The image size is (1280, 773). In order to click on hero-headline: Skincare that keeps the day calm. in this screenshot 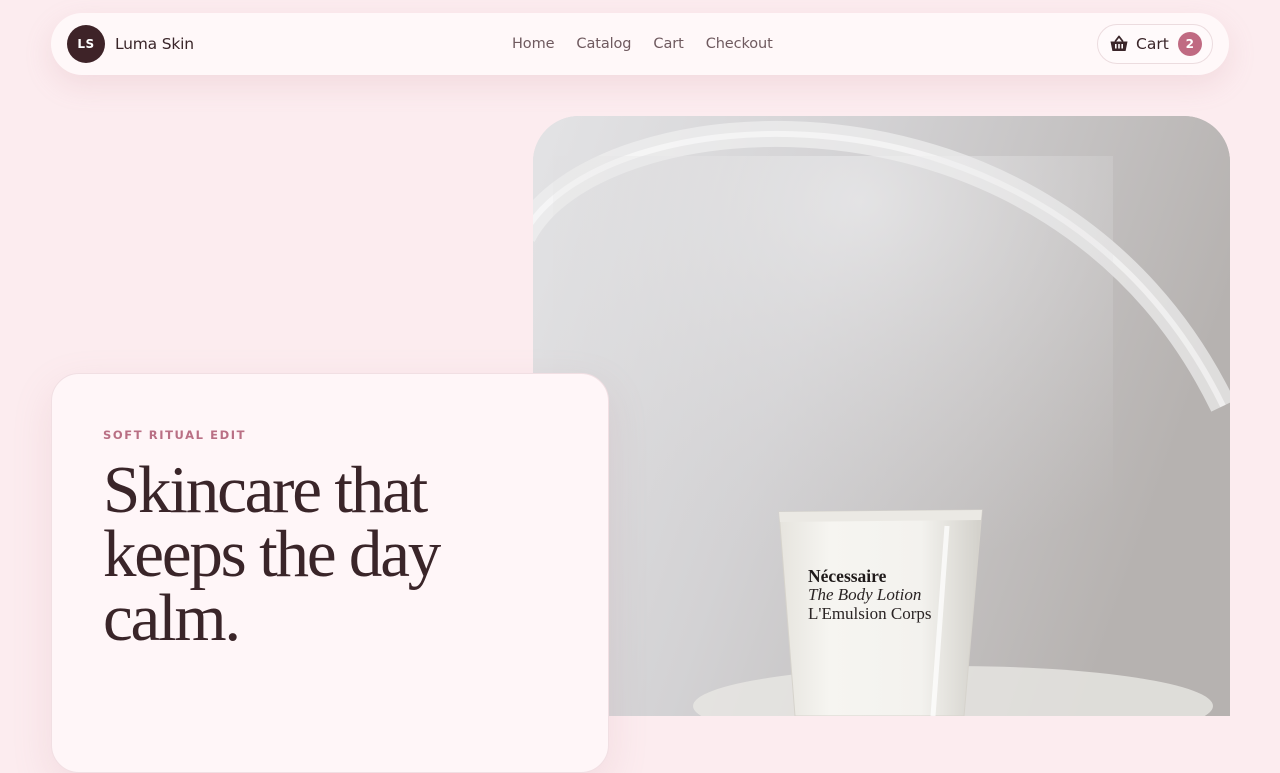, I will do `click(272, 554)`.